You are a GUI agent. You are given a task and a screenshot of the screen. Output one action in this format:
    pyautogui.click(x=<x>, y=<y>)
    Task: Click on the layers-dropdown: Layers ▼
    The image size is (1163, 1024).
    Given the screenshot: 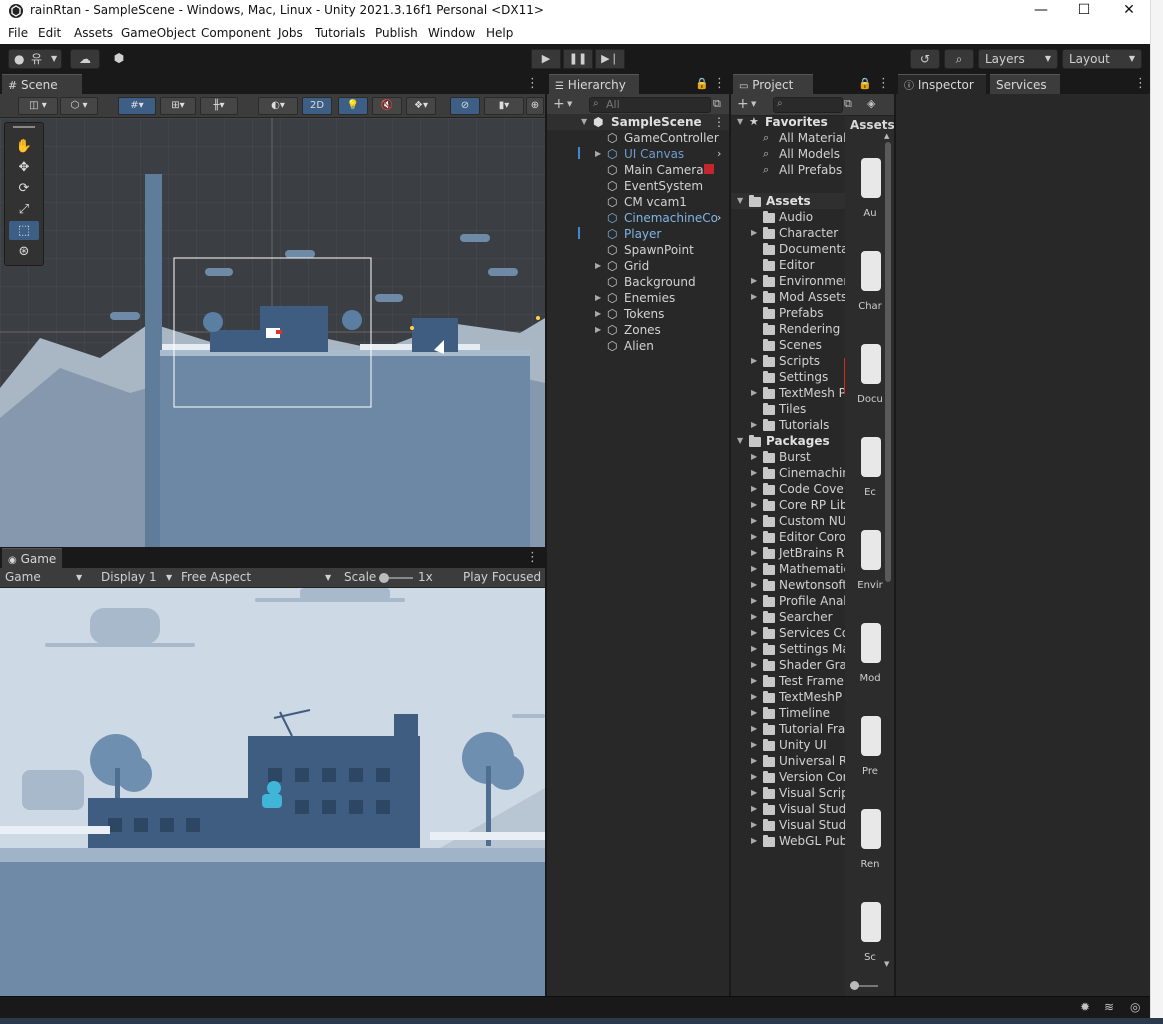 What is the action you would take?
    pyautogui.click(x=1018, y=59)
    